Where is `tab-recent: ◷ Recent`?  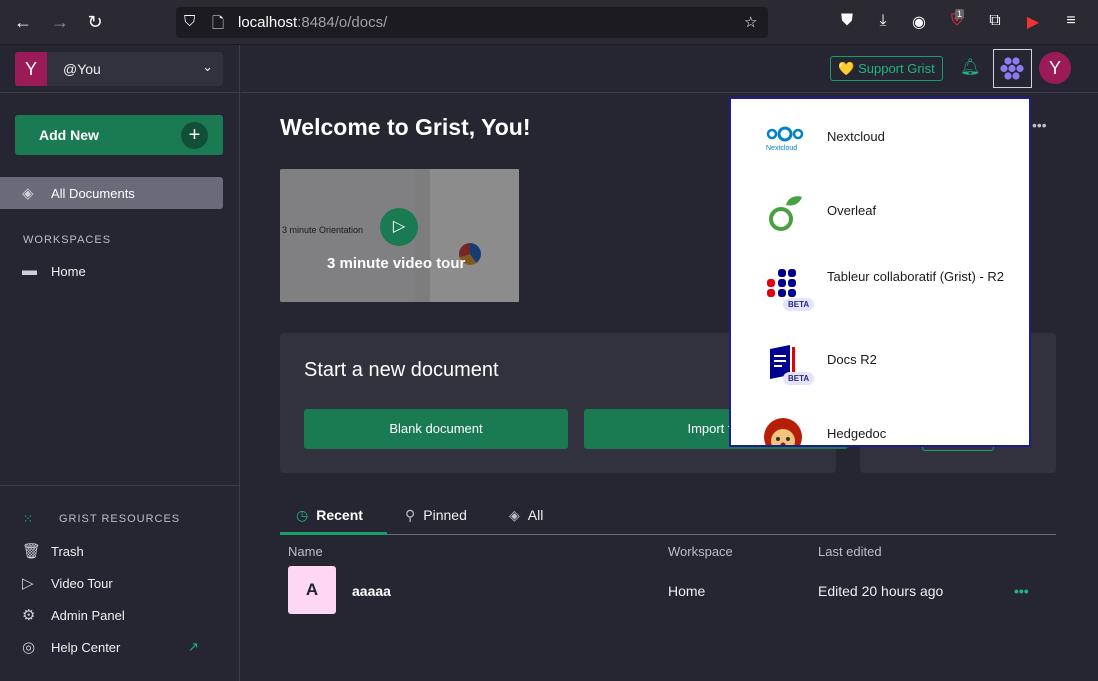
tab-recent: ◷ Recent is located at coordinates (329, 515).